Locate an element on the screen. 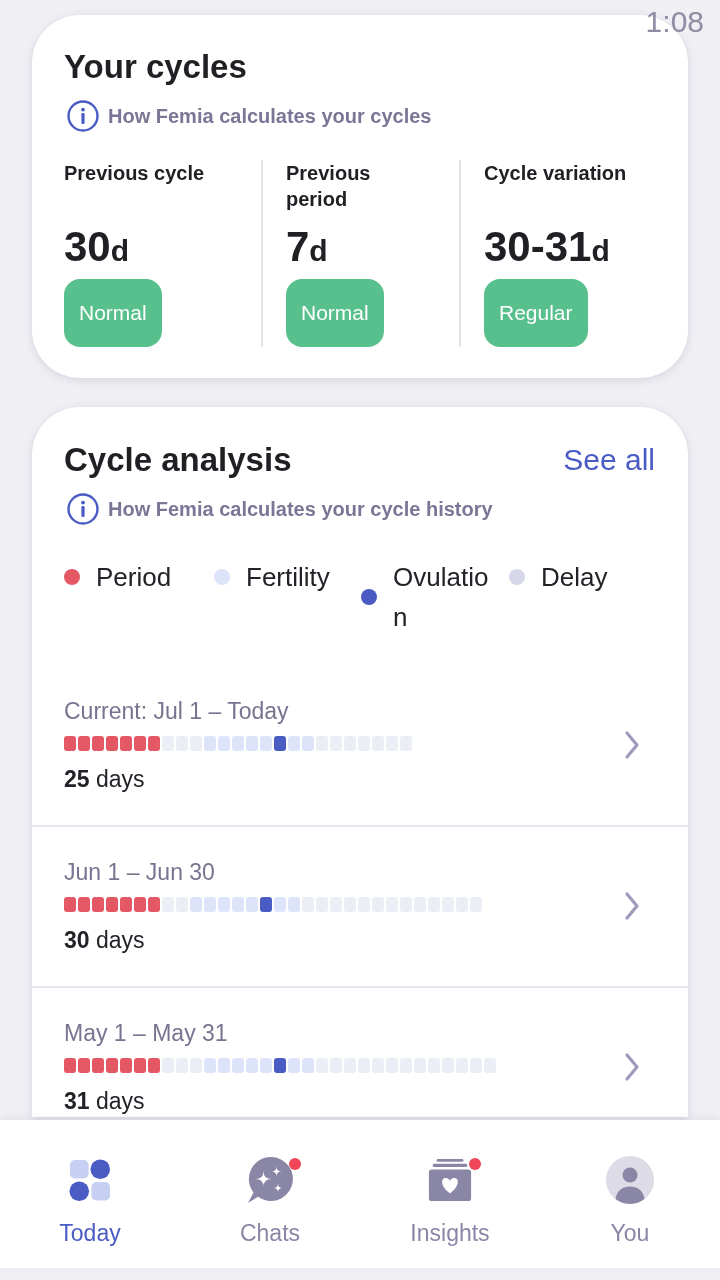 This screenshot has width=720, height=1280. cycle-dates: May 1 – May 31 is located at coordinates (146, 1033).